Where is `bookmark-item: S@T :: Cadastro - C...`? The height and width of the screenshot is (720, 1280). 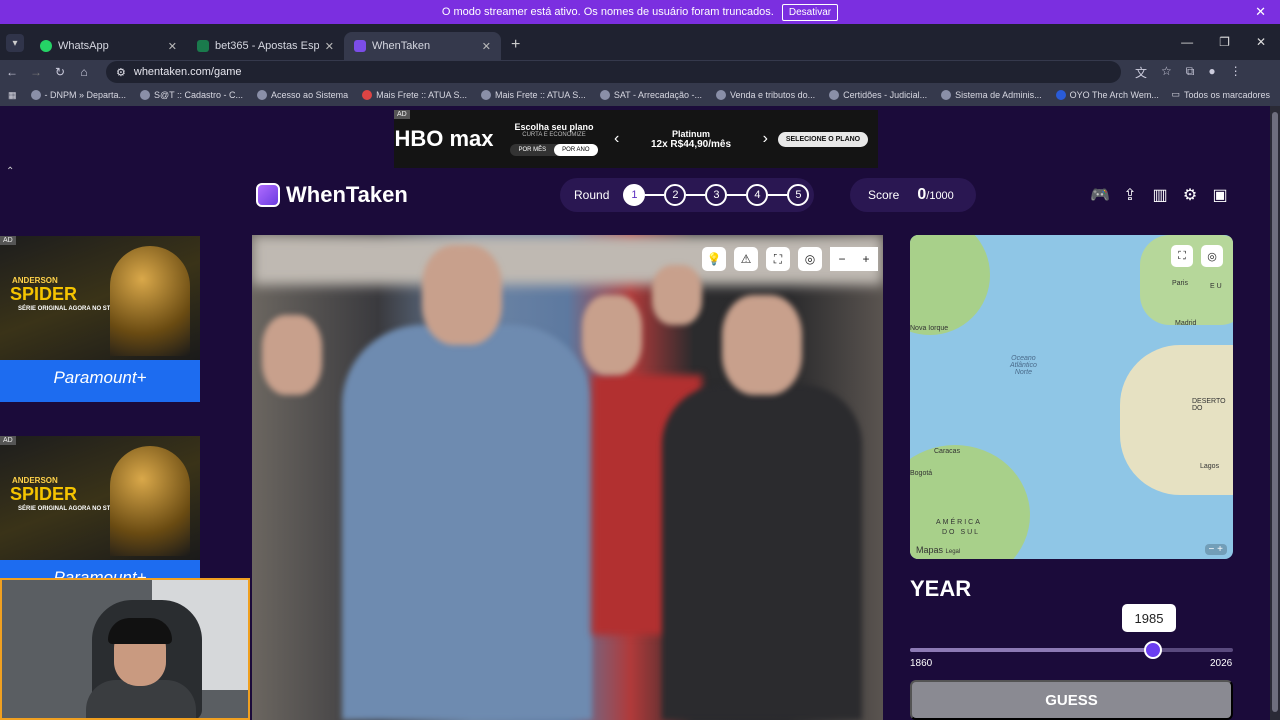 bookmark-item: S@T :: Cadastro - C... is located at coordinates (191, 95).